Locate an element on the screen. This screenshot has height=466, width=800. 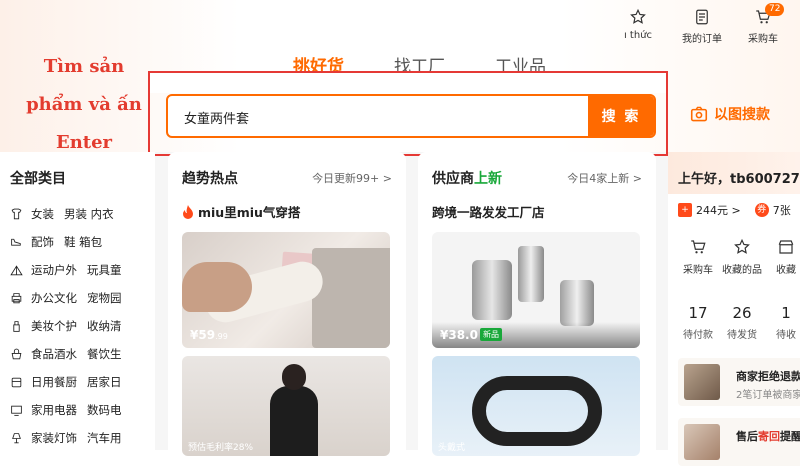
stat-label: 待收 is located at coordinates (786, 335).